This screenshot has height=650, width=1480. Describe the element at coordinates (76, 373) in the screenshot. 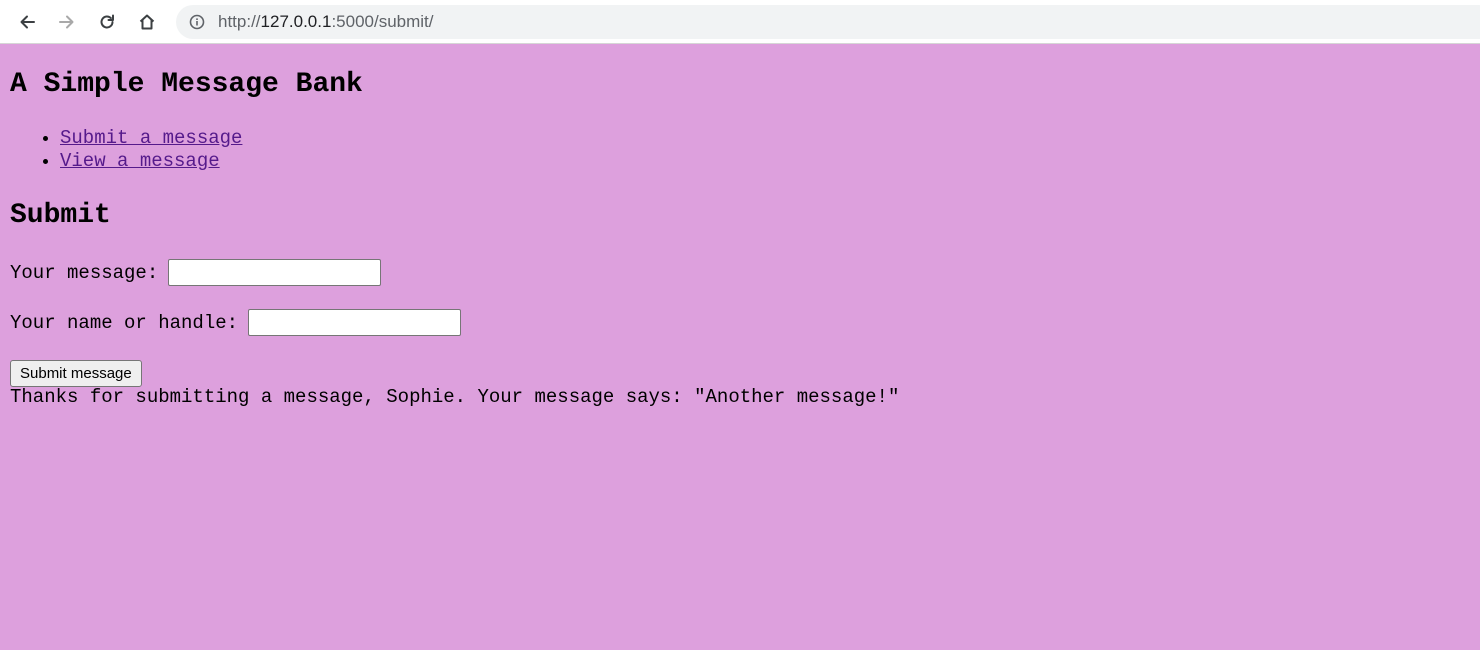

I see `submit-message-button: Submit message` at that location.